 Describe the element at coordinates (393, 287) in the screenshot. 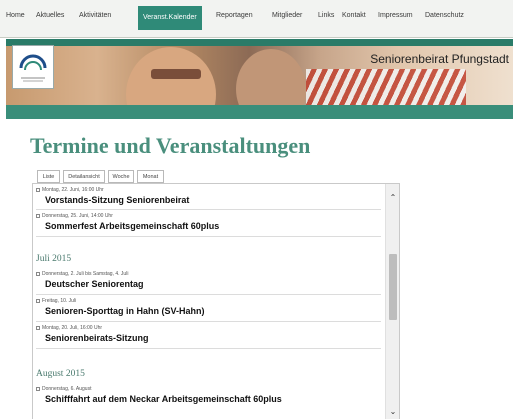

I see `scrollbar-thumb` at that location.